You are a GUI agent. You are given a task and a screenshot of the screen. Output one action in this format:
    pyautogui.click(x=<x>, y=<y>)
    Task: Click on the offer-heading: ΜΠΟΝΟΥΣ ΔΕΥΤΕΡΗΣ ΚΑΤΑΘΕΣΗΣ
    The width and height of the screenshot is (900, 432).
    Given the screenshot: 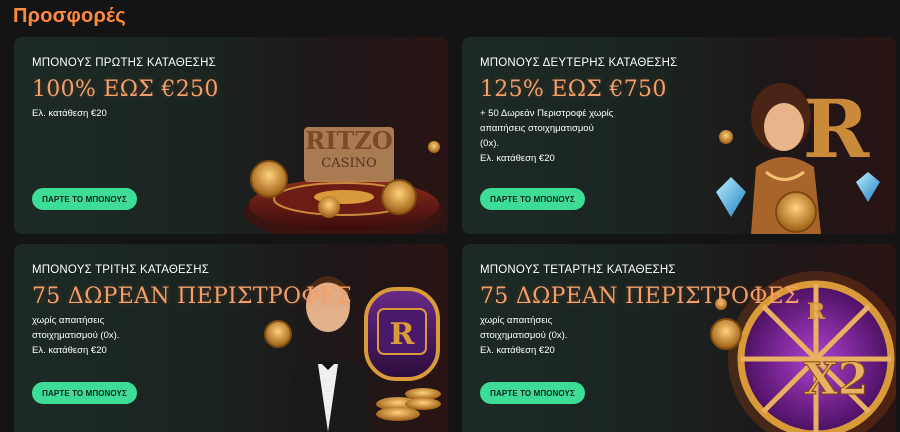 What is the action you would take?
    pyautogui.click(x=579, y=63)
    